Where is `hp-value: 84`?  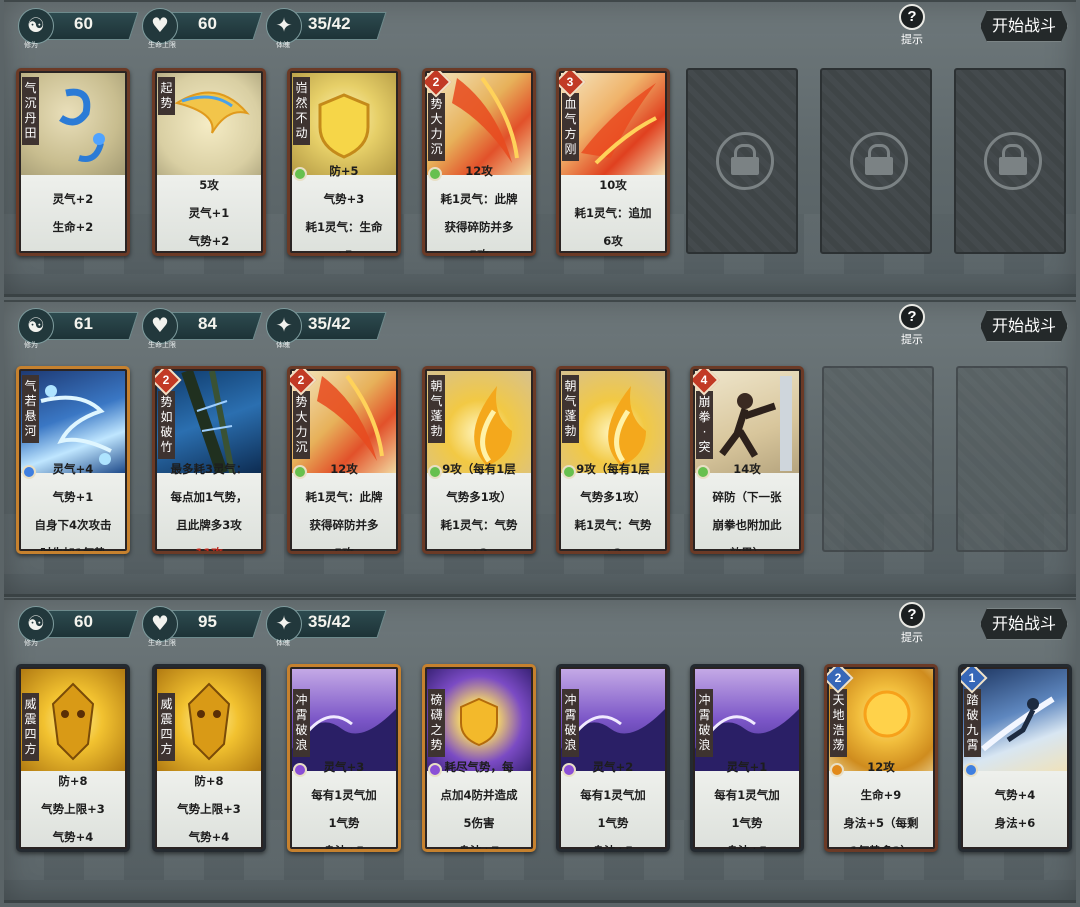 hp-value: 84 is located at coordinates (207, 323).